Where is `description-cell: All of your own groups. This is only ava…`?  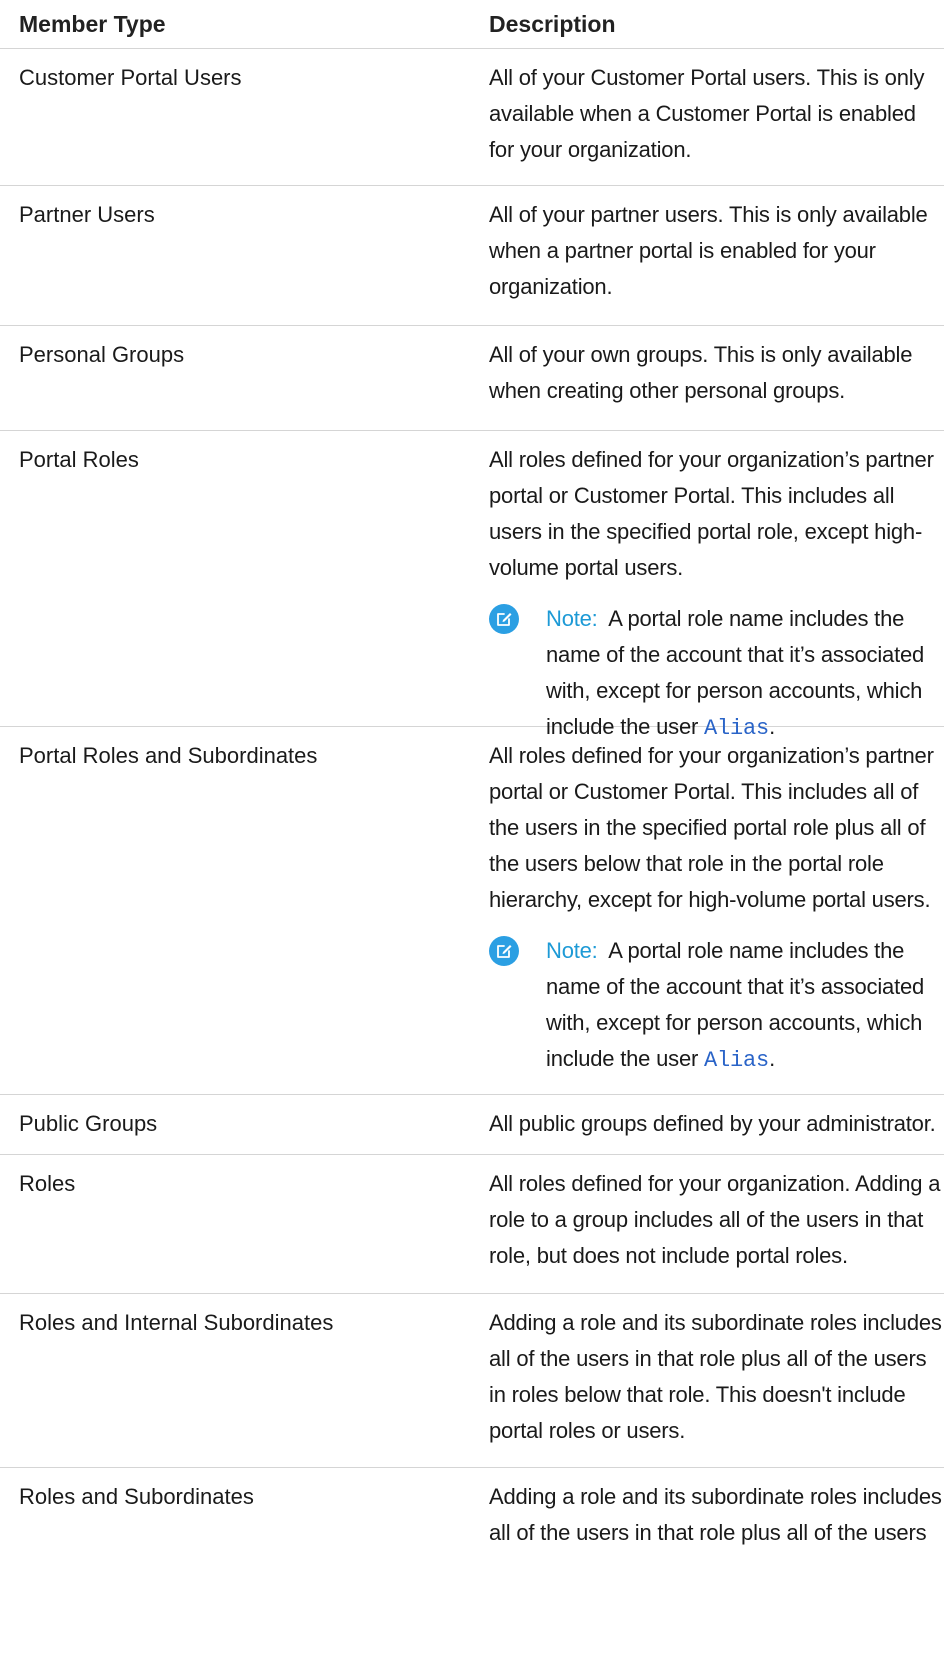 description-cell: All of your own groups. This is only ava… is located at coordinates (716, 377).